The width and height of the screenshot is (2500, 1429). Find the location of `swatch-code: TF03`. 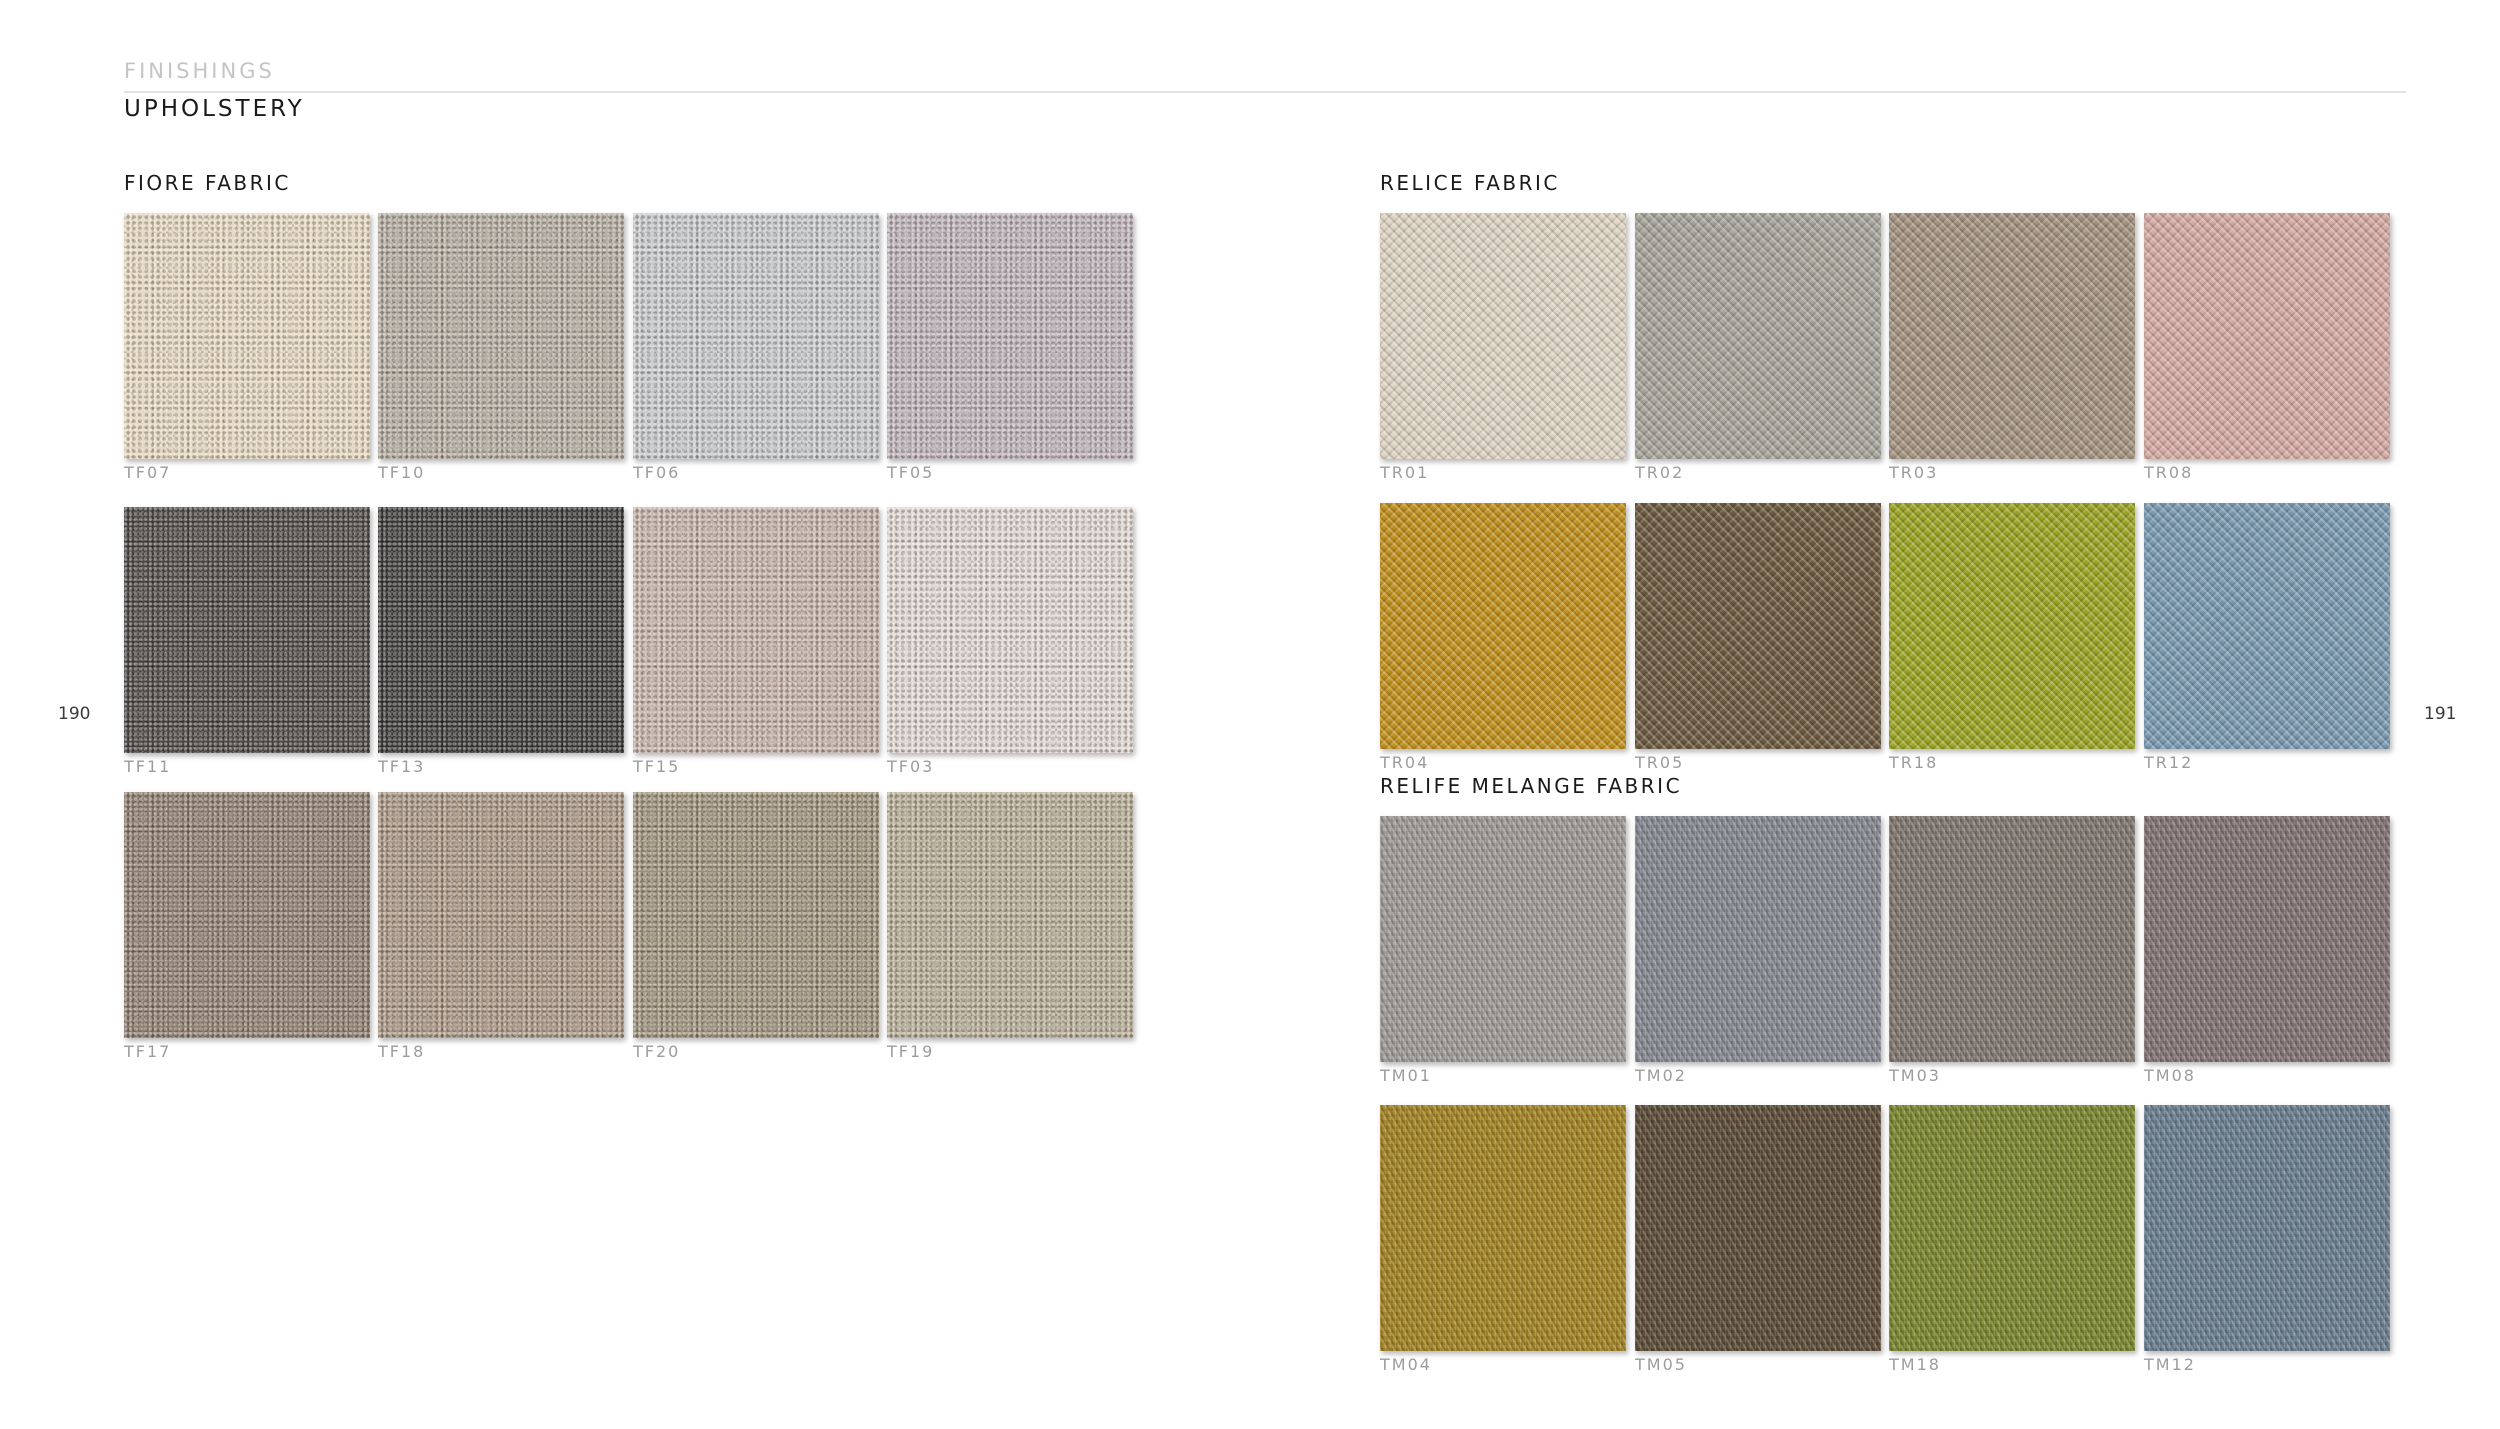

swatch-code: TF03 is located at coordinates (911, 766).